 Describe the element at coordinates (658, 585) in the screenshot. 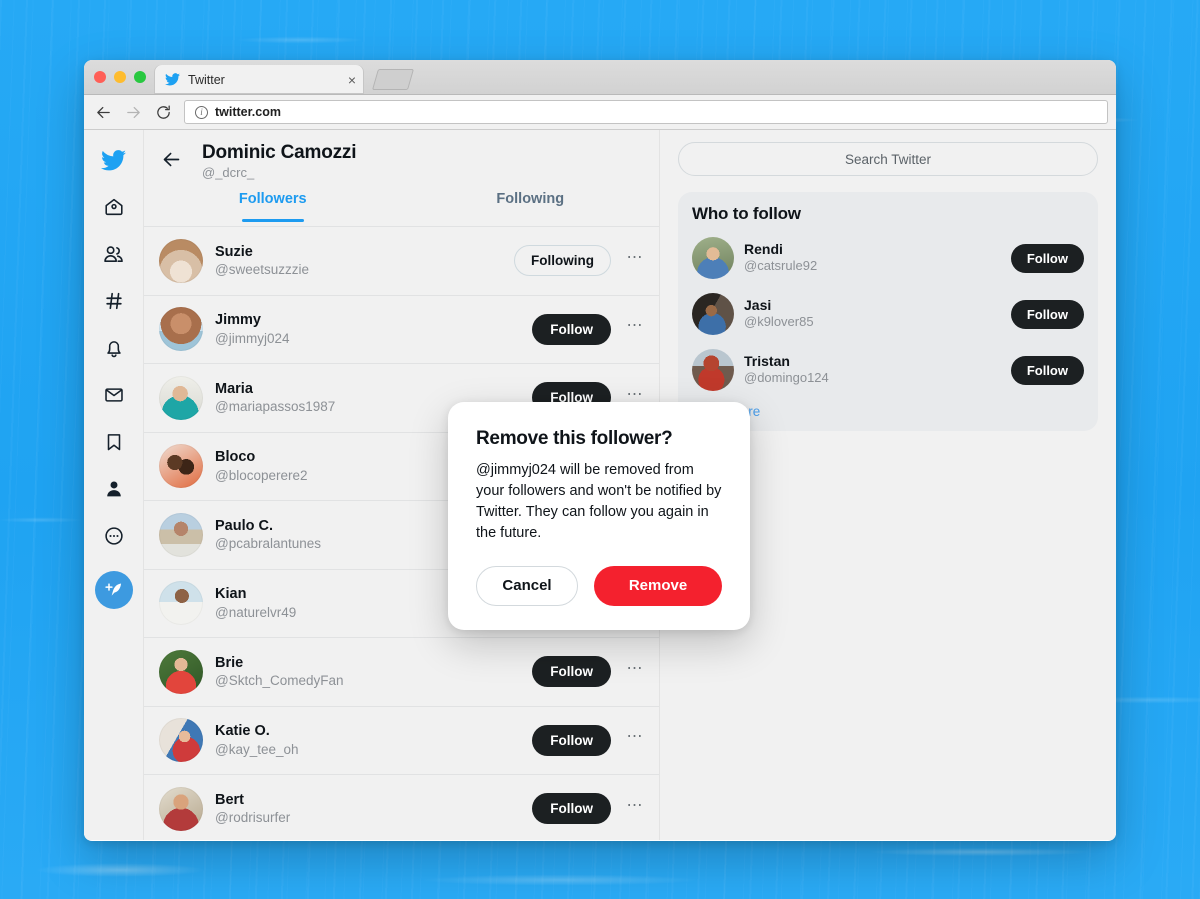

I see `remove-button: Remove` at that location.